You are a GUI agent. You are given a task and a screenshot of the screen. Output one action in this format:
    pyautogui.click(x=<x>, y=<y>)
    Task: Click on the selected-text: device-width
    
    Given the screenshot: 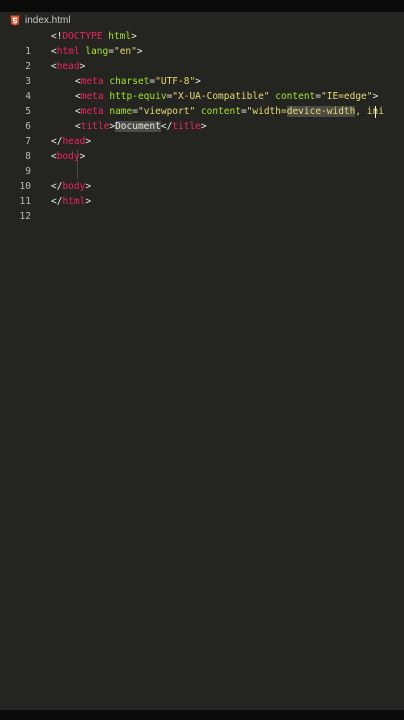 What is the action you would take?
    pyautogui.click(x=321, y=111)
    